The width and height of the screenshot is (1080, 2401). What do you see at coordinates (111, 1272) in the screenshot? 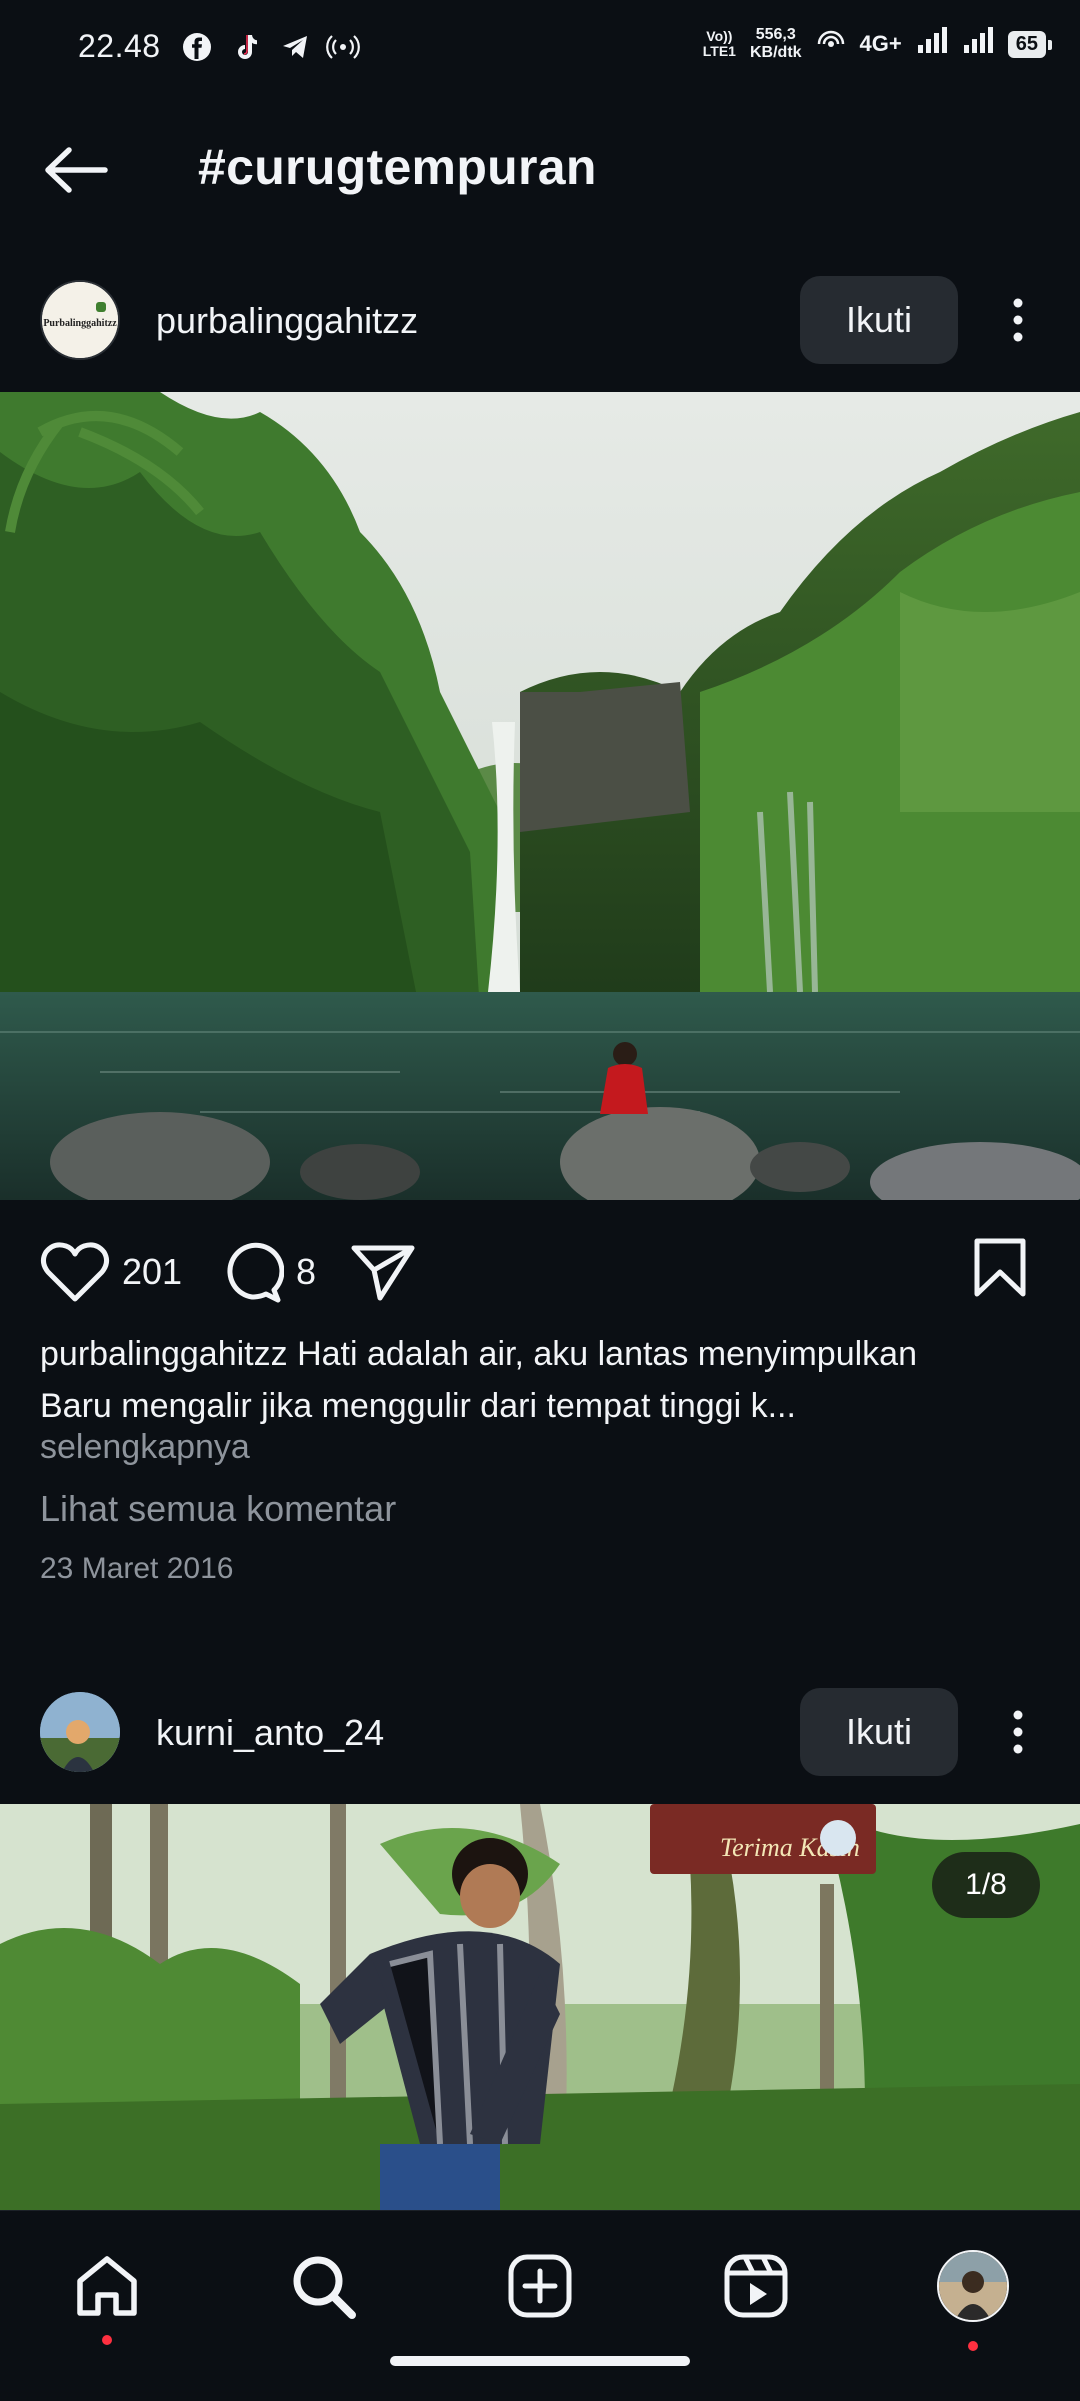
I see `like-button: 201` at bounding box center [111, 1272].